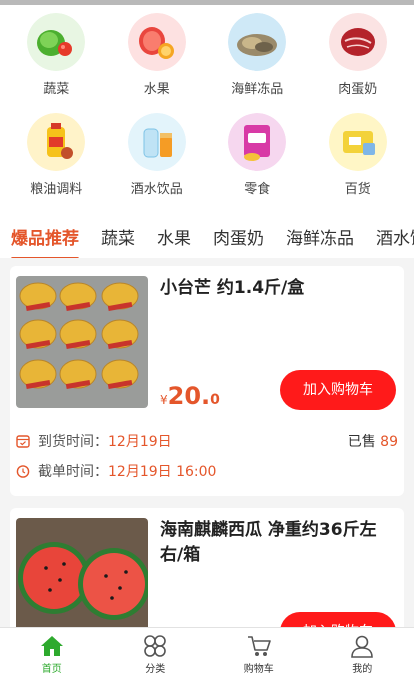 This screenshot has height=681, width=414. Describe the element at coordinates (164, 400) in the screenshot. I see `price-currency: ¥` at that location.